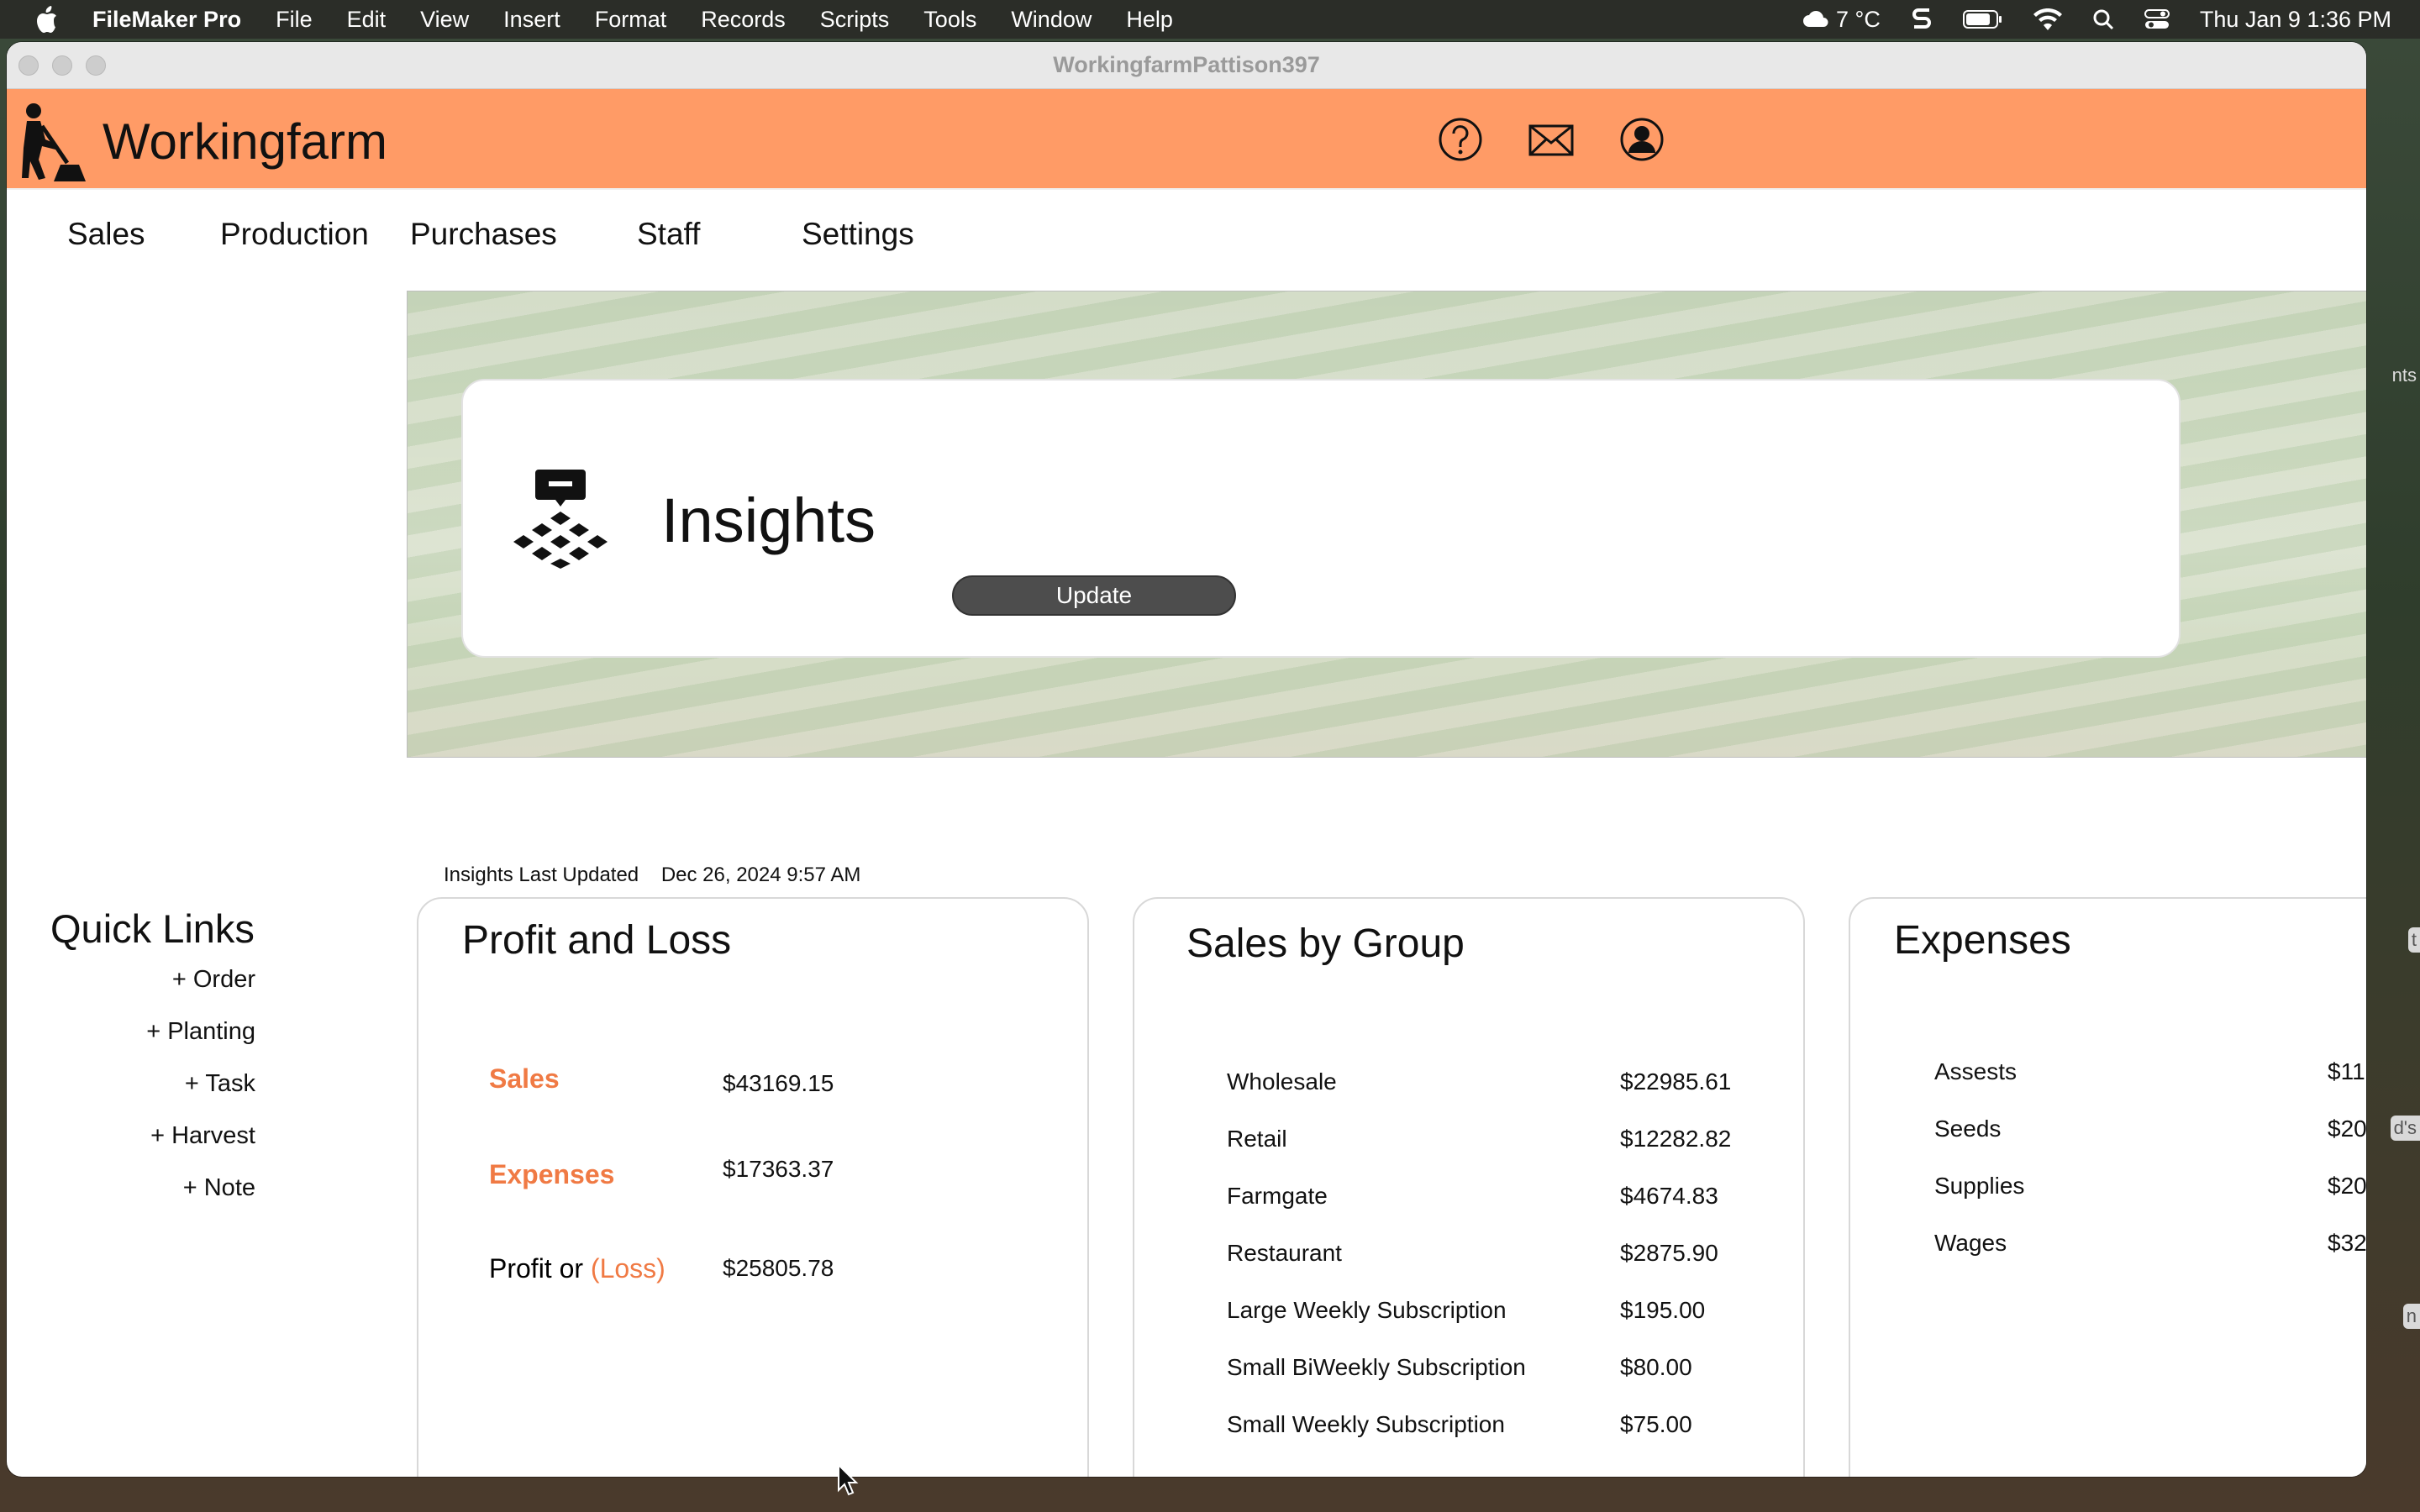  Describe the element at coordinates (1815, 19) in the screenshot. I see `cloud-icon` at that location.